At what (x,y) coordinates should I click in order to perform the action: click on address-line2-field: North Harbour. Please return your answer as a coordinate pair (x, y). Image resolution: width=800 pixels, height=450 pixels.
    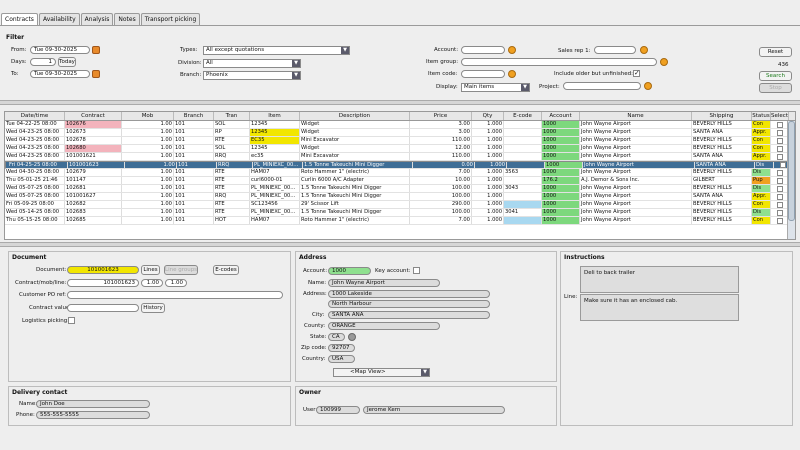
    Looking at the image, I should click on (409, 304).